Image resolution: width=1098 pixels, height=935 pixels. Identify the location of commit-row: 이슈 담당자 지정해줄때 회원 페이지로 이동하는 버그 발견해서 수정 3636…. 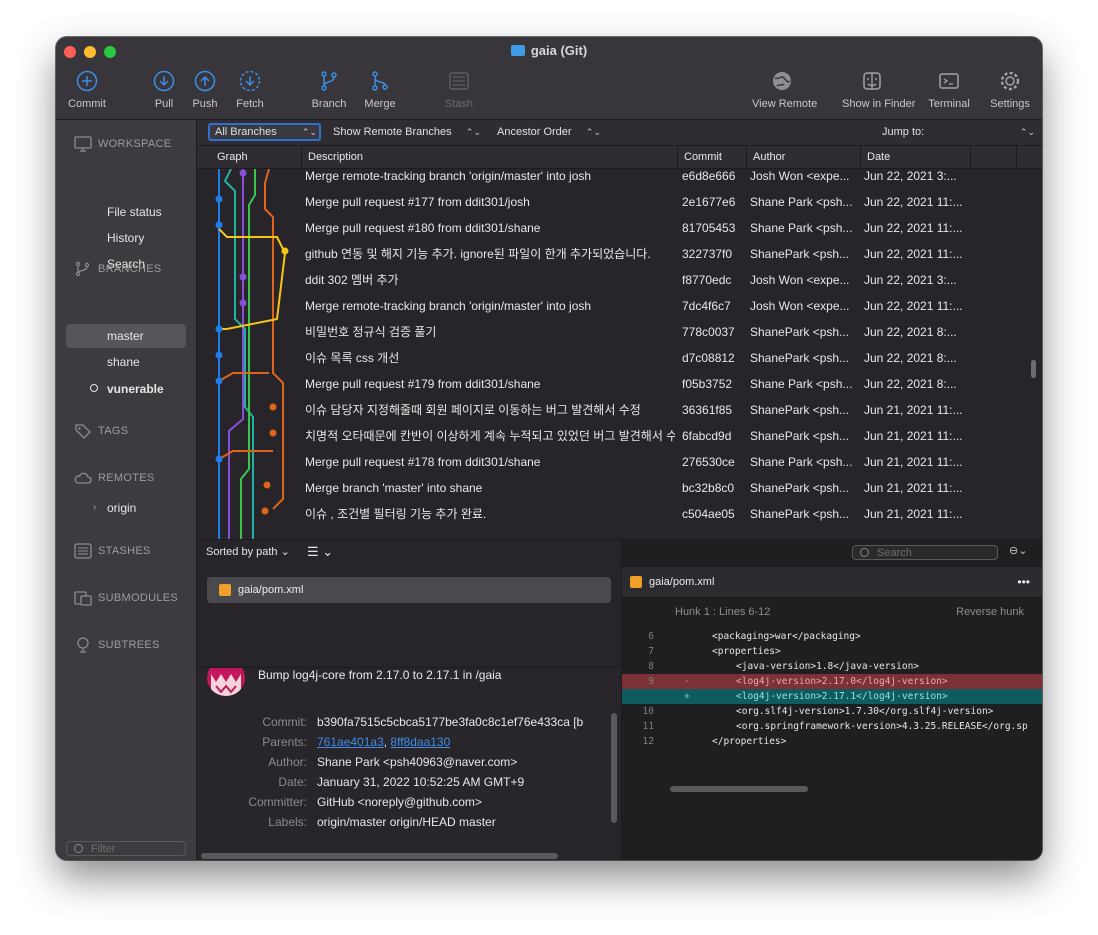
(607, 410).